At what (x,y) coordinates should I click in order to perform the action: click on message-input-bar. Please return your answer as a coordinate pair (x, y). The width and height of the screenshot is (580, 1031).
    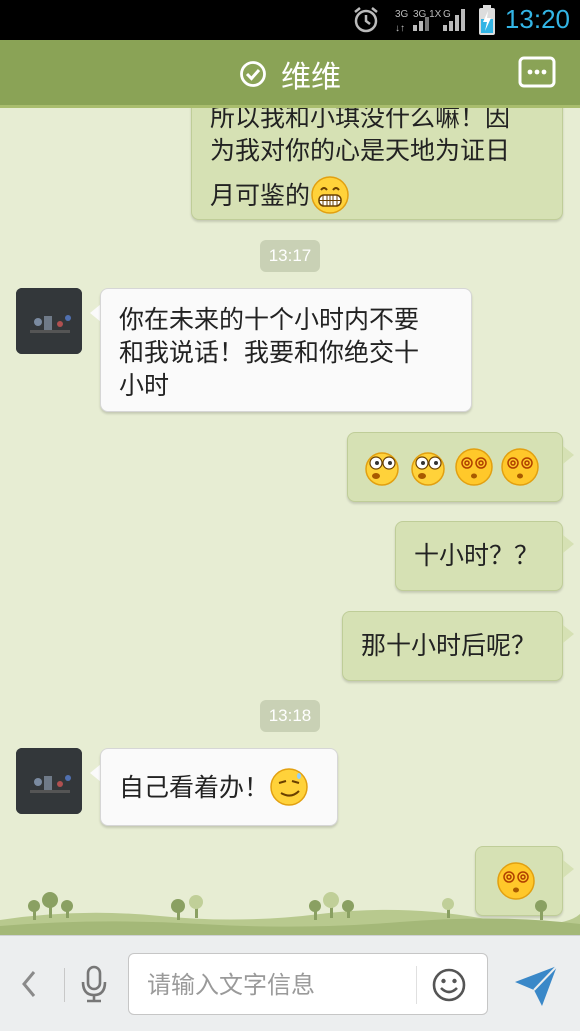
    Looking at the image, I should click on (290, 983).